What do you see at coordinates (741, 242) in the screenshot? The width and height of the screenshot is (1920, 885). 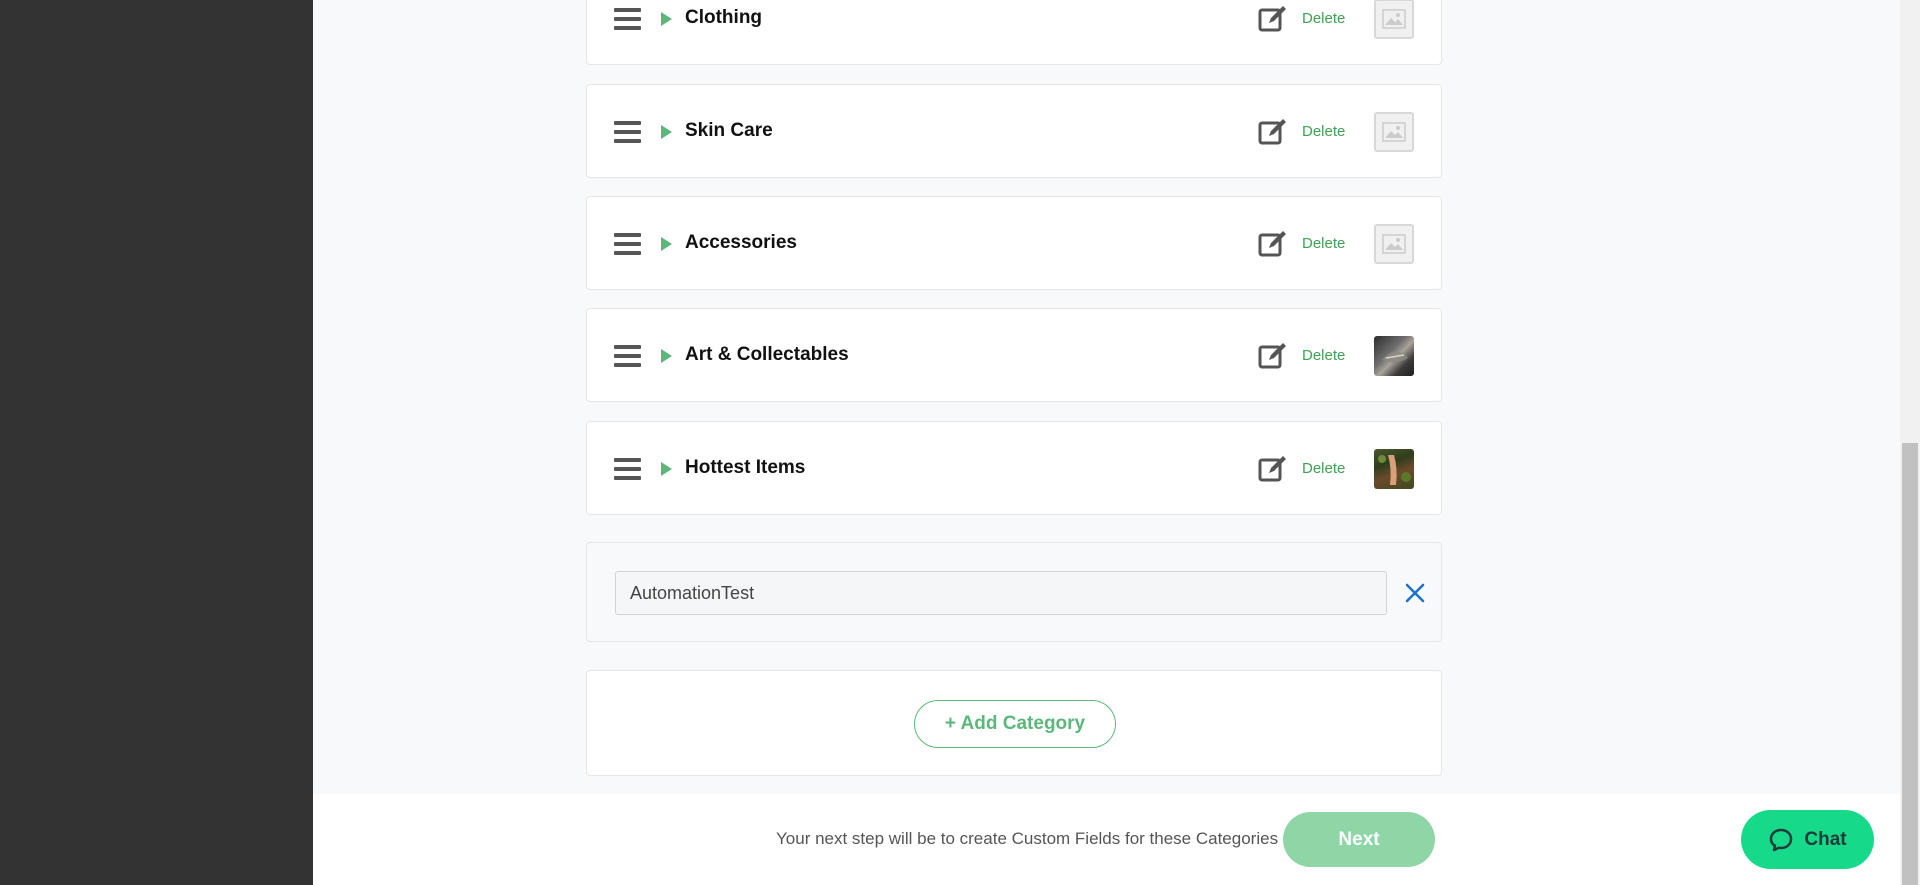 I see `category-name: Accessories` at bounding box center [741, 242].